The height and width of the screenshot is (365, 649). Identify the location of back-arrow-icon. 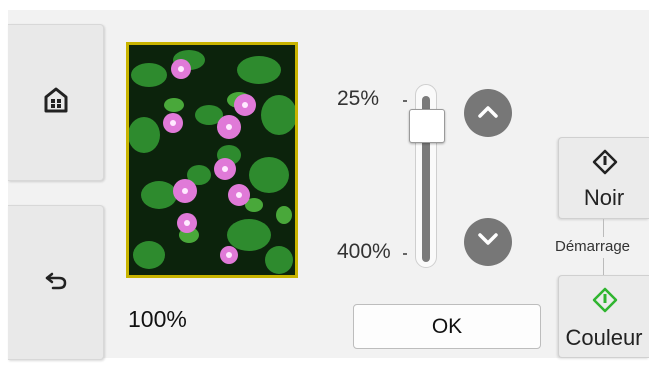
(56, 282).